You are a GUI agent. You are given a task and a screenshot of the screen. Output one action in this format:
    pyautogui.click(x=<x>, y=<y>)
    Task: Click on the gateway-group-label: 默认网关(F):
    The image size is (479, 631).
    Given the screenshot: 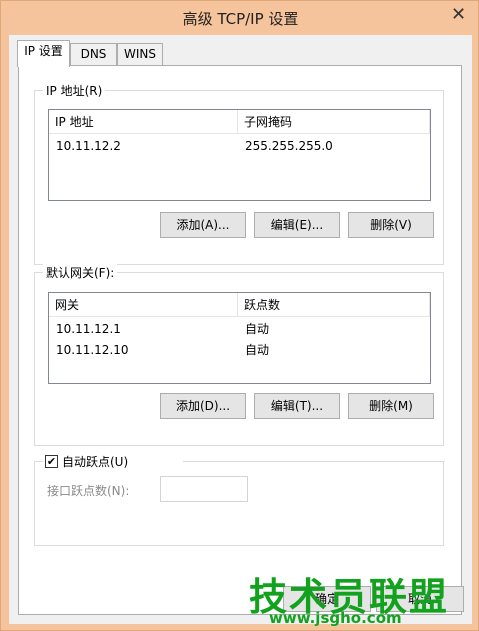 What is the action you would take?
    pyautogui.click(x=80, y=272)
    